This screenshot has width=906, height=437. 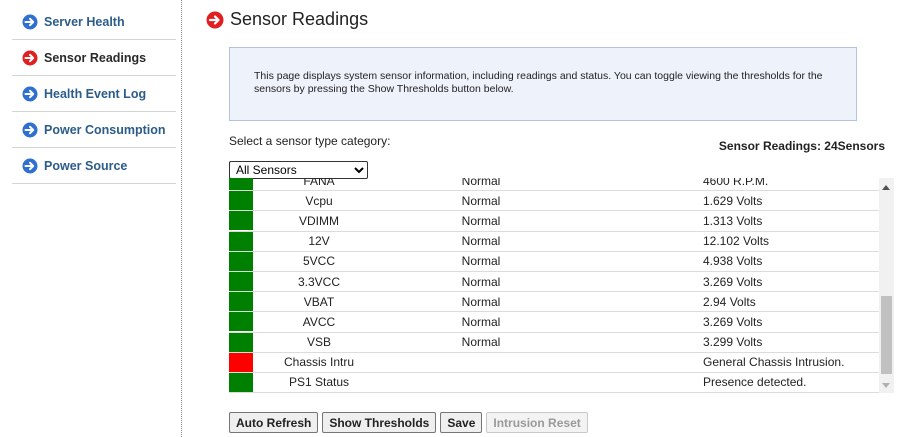 I want to click on sensor-reading: Presence detected., so click(x=755, y=382).